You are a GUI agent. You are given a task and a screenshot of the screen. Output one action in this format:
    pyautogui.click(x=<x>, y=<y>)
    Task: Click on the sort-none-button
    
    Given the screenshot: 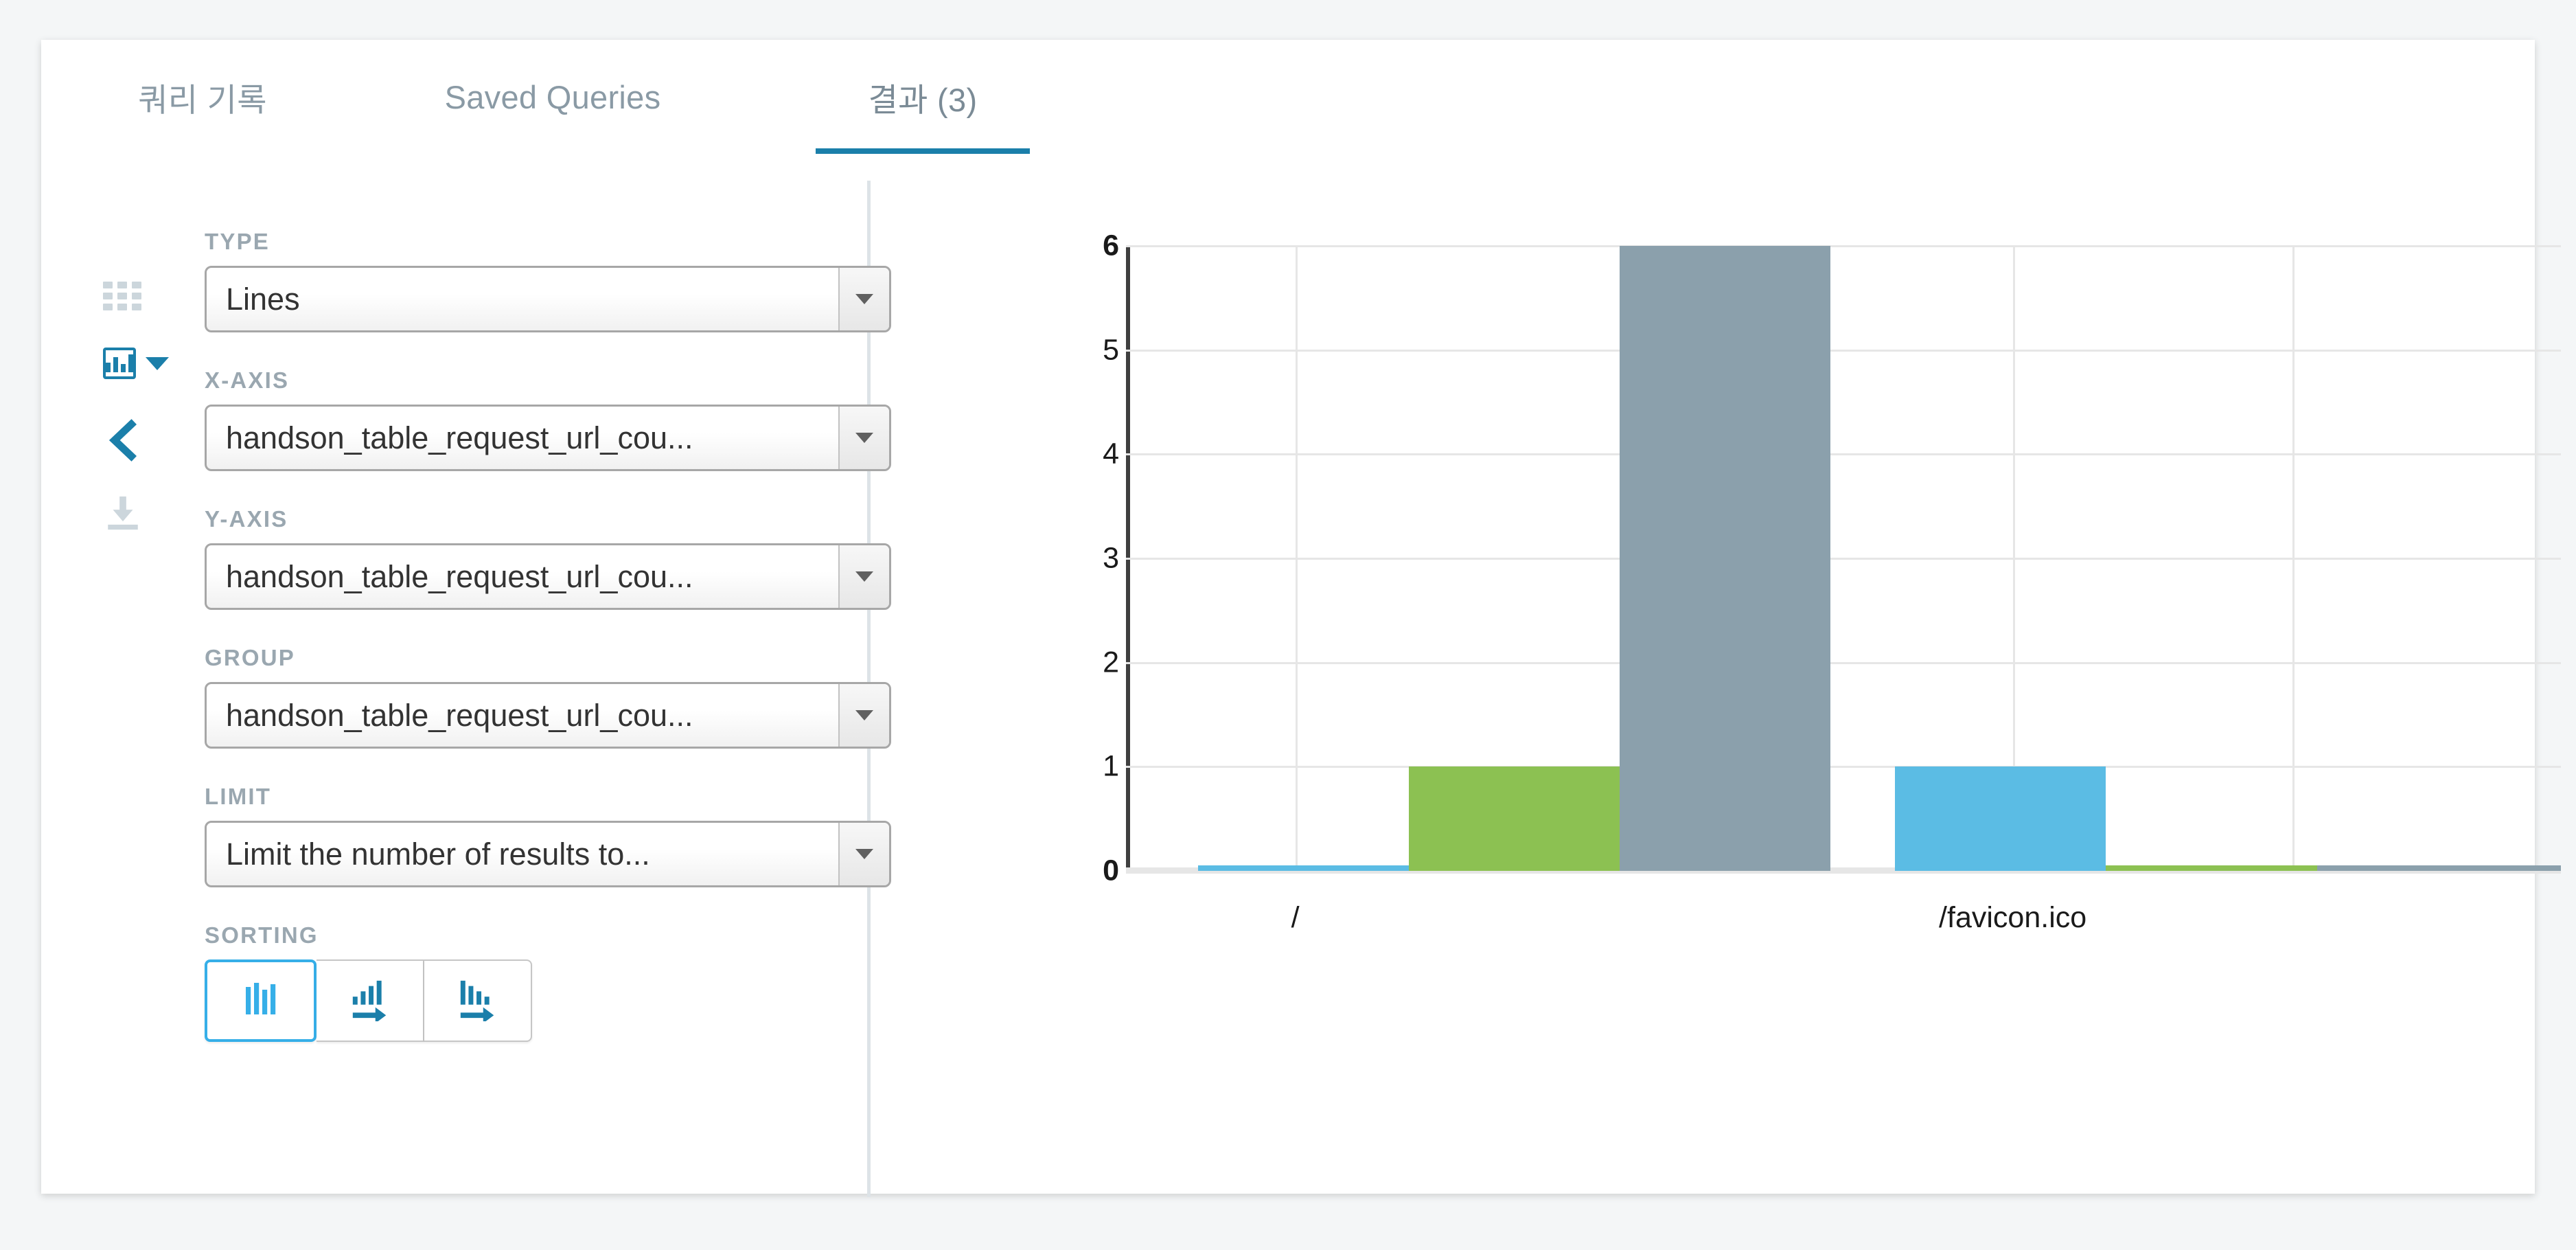 What is the action you would take?
    pyautogui.click(x=261, y=1000)
    